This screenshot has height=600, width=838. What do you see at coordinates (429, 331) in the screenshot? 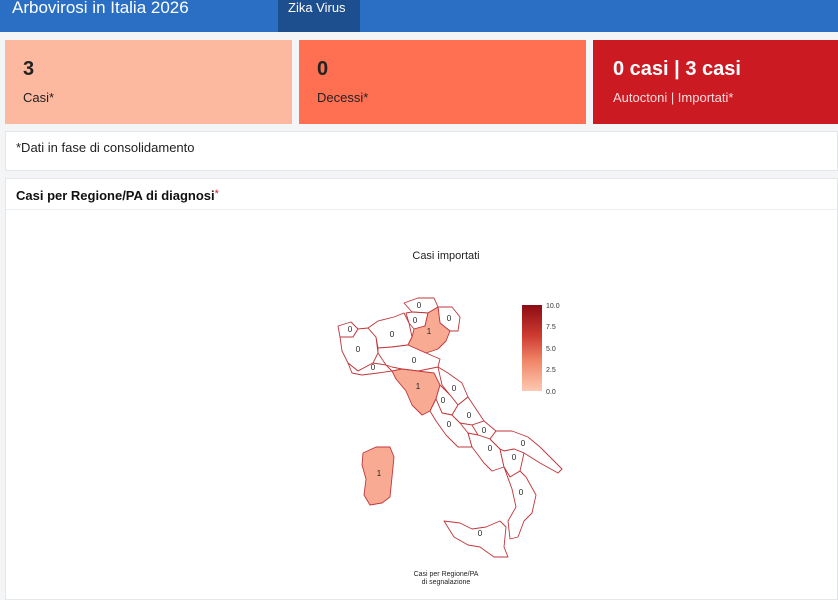
I see `value-veneto: 1` at bounding box center [429, 331].